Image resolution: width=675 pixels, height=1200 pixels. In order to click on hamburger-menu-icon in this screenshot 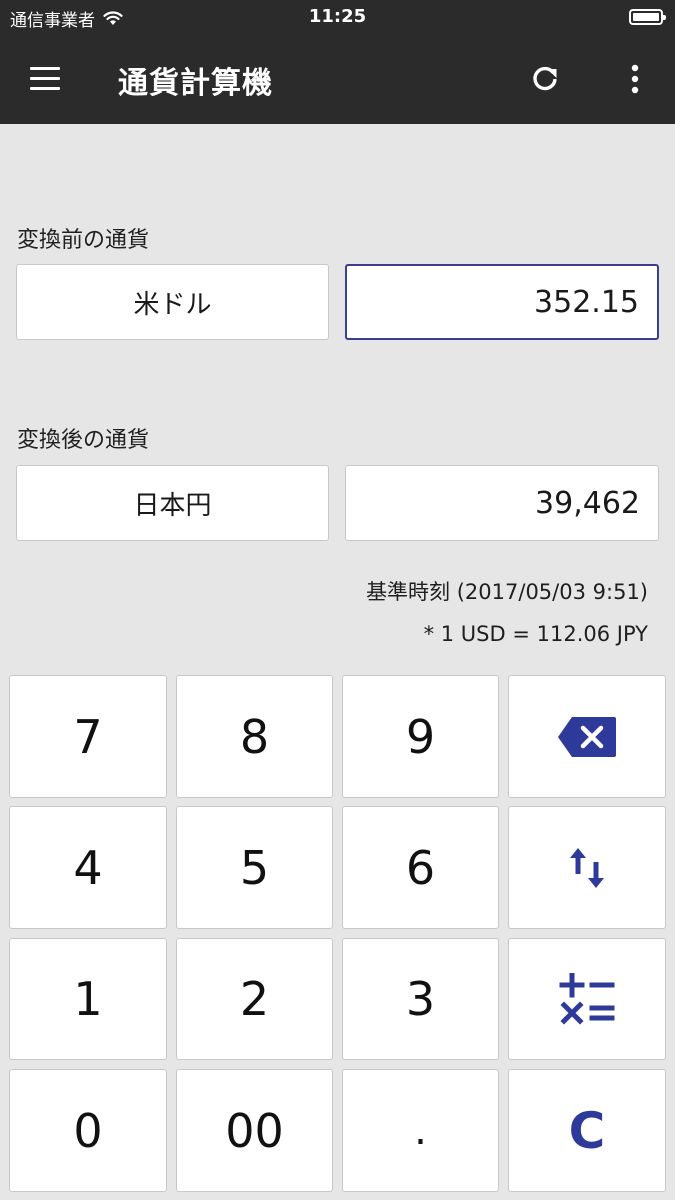, I will do `click(45, 79)`.